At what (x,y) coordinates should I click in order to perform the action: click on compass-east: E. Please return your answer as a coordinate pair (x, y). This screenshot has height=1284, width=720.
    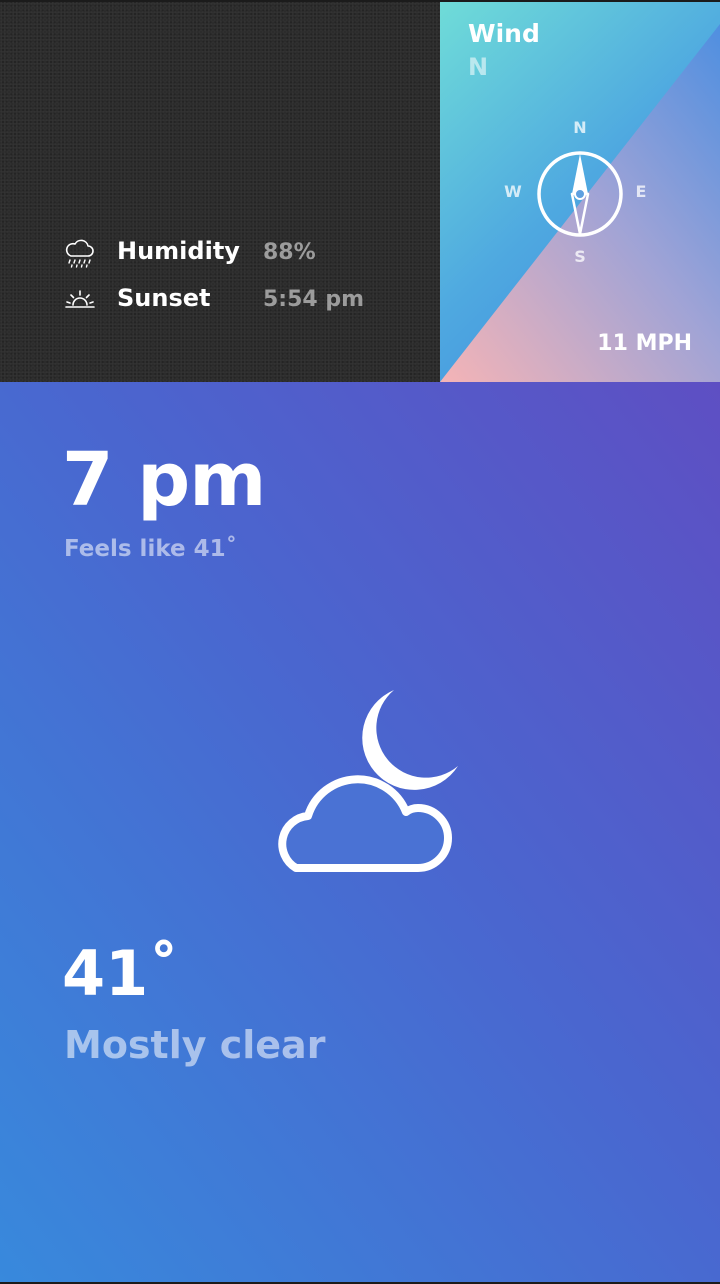
    Looking at the image, I should click on (641, 191).